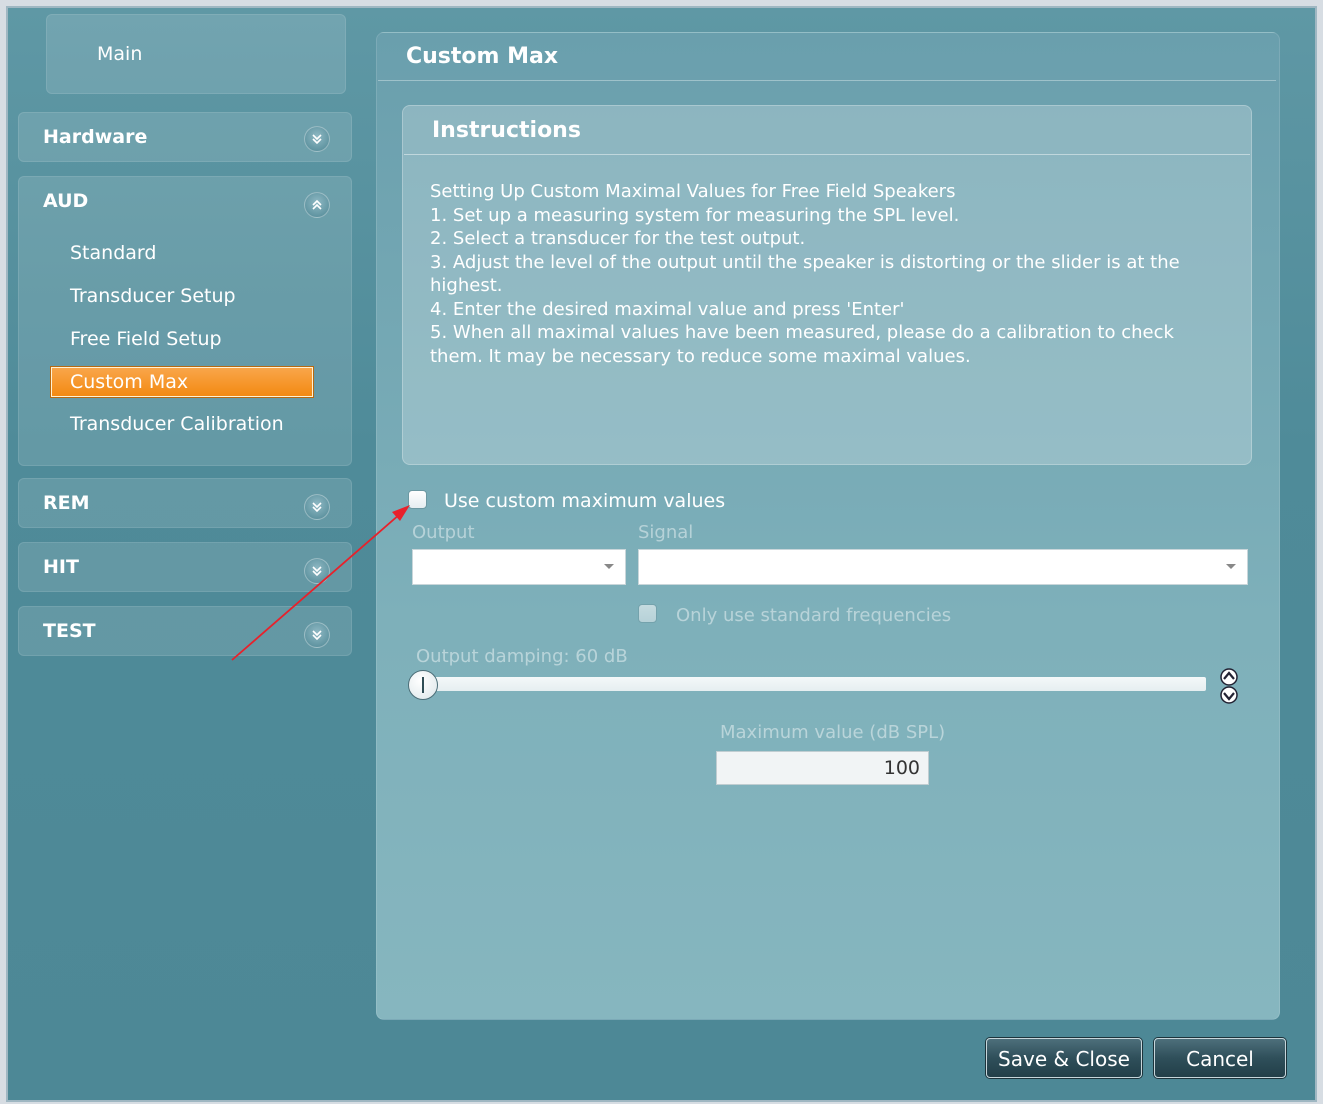 Image resolution: width=1323 pixels, height=1104 pixels. I want to click on annotation-arrow, so click(320, 583).